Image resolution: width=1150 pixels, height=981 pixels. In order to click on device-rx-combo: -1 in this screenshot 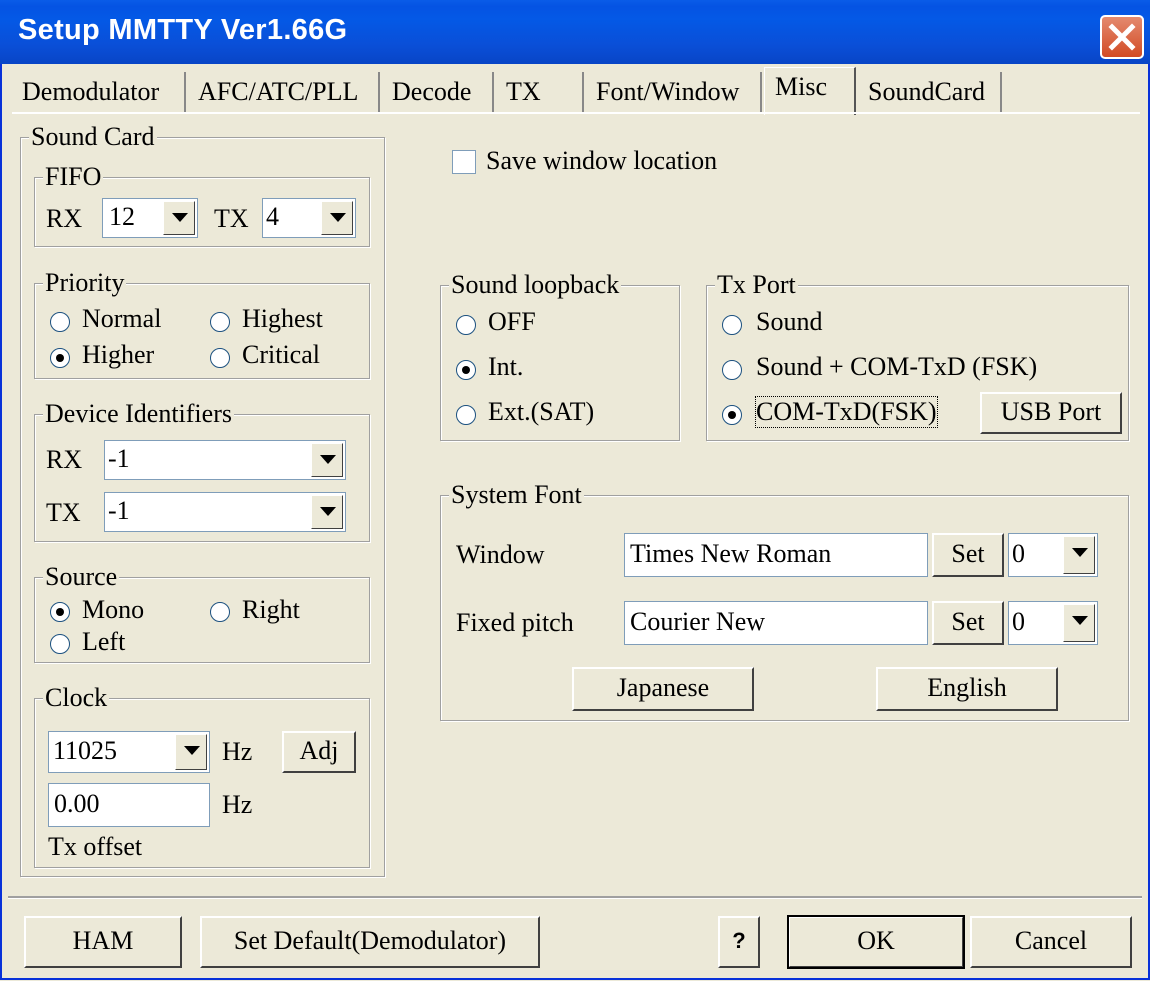, I will do `click(225, 460)`.